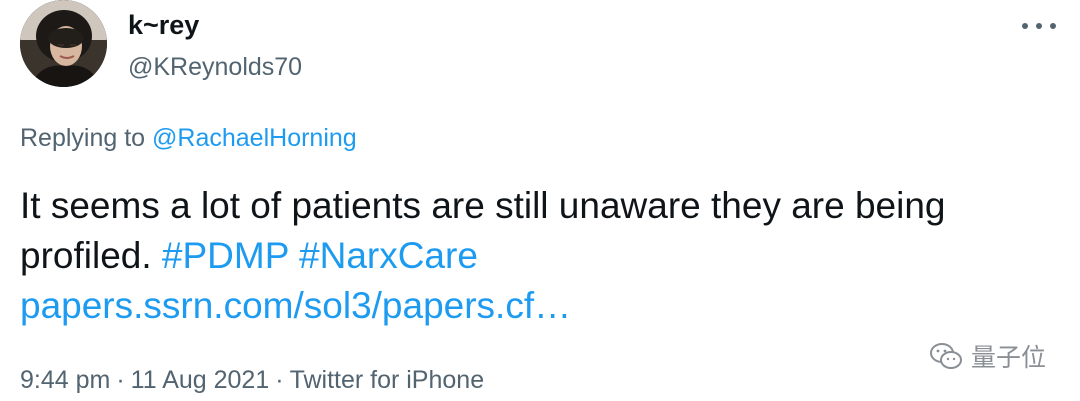 Image resolution: width=1080 pixels, height=401 pixels. I want to click on reply-mention-link: @RachaelHorning, so click(254, 138).